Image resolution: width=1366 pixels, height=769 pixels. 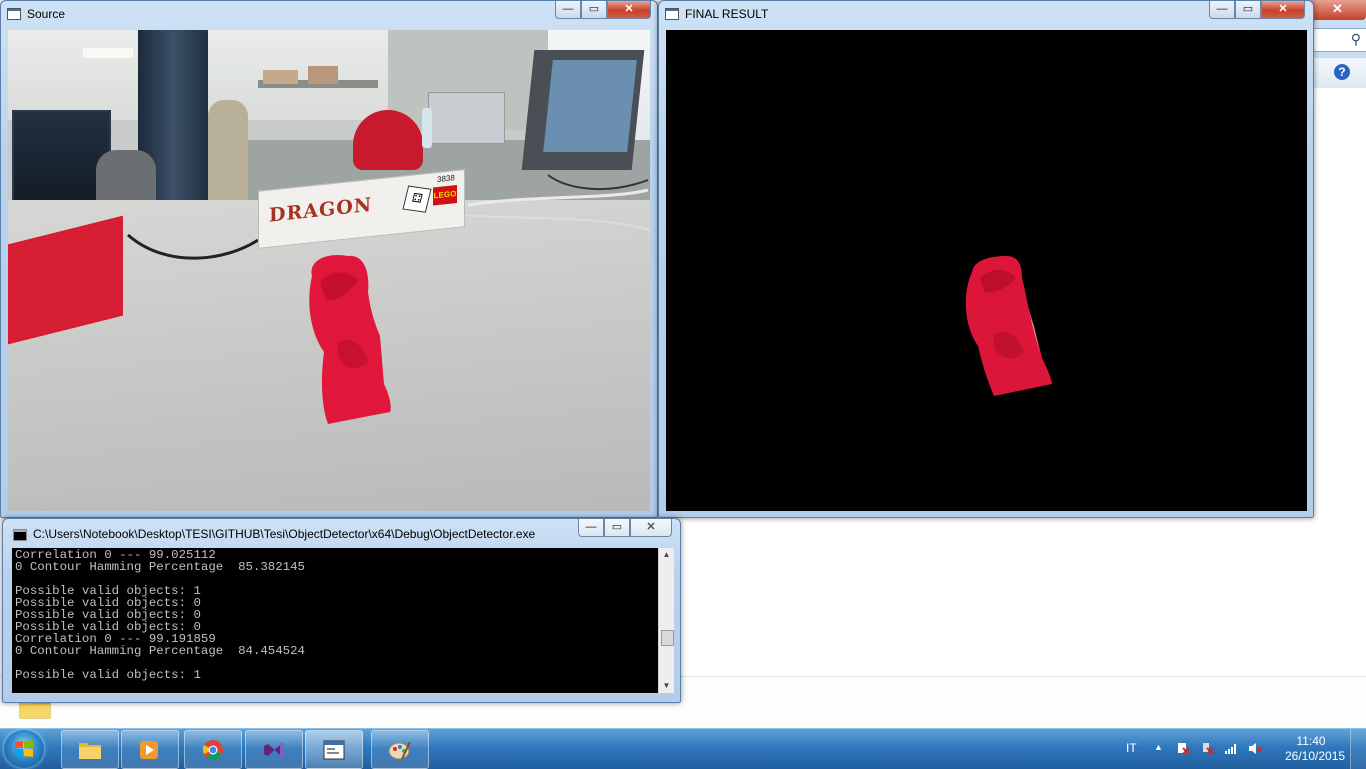 I want to click on clock: 11:40 26/10/2015, so click(x=1315, y=749).